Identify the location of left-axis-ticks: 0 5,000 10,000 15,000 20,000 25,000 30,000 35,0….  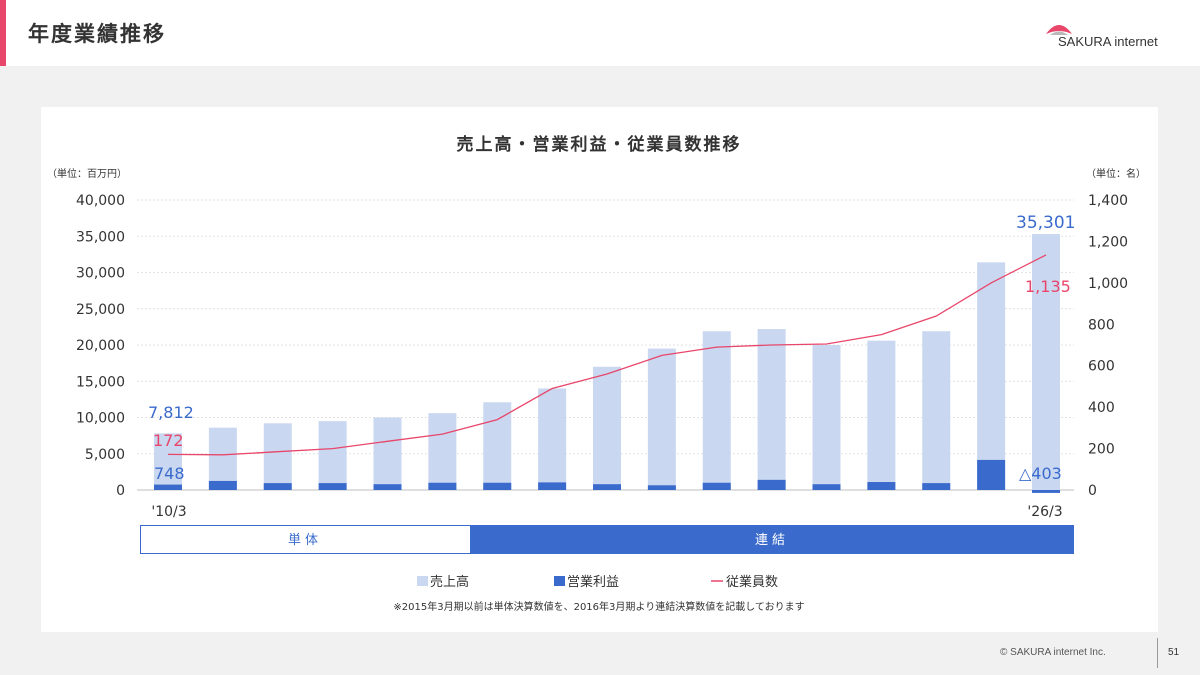
(100, 346).